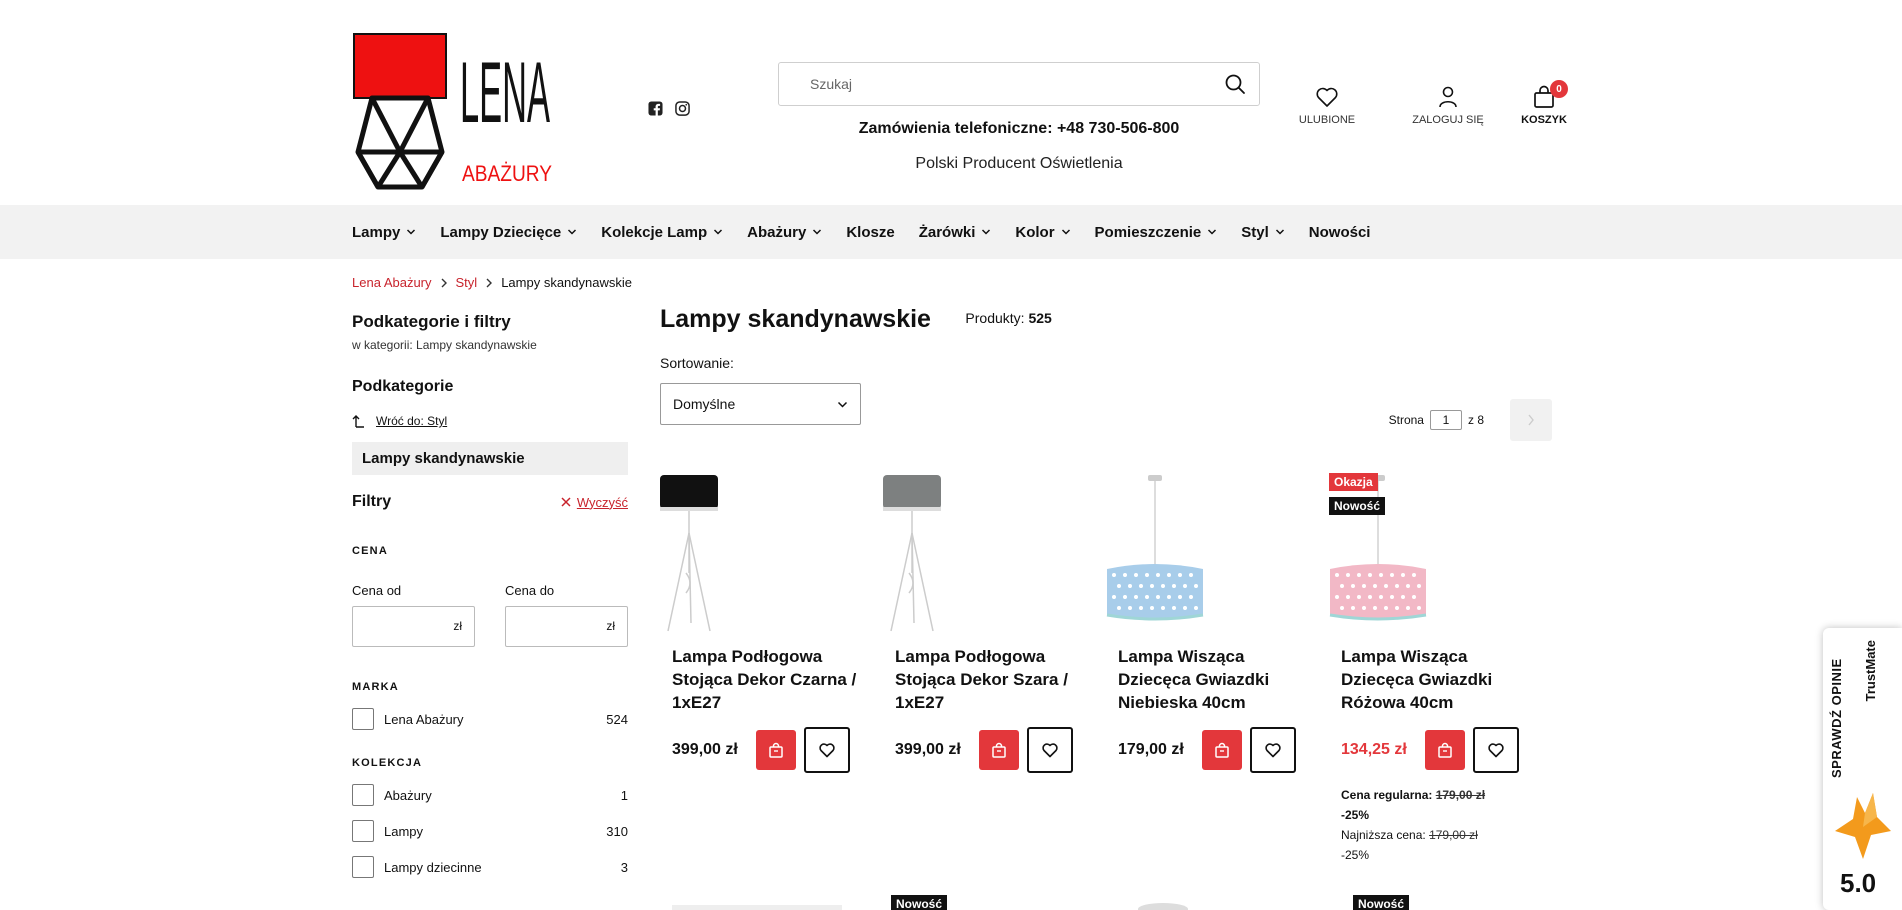 Image resolution: width=1902 pixels, height=910 pixels. I want to click on nav-item-label: Pomieszczenie, so click(1148, 232).